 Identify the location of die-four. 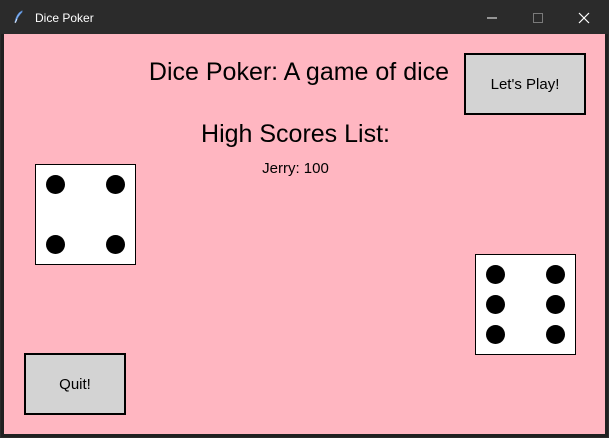
(85, 214).